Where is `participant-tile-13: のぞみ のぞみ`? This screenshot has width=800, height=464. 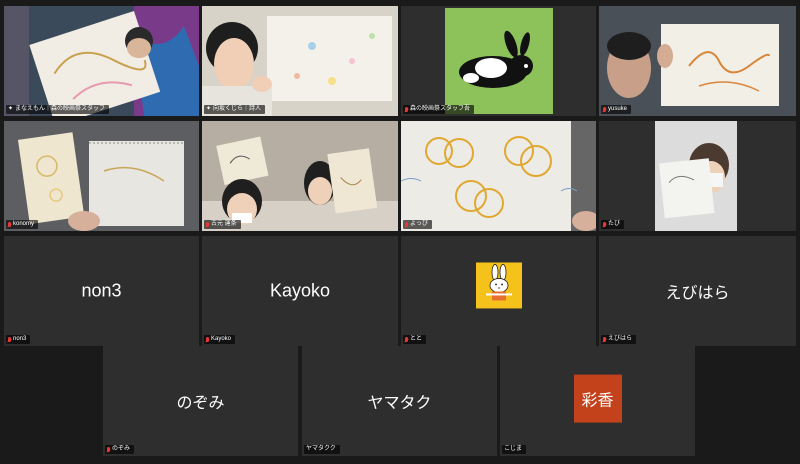
participant-tile-13: のぞみ のぞみ is located at coordinates (200, 401).